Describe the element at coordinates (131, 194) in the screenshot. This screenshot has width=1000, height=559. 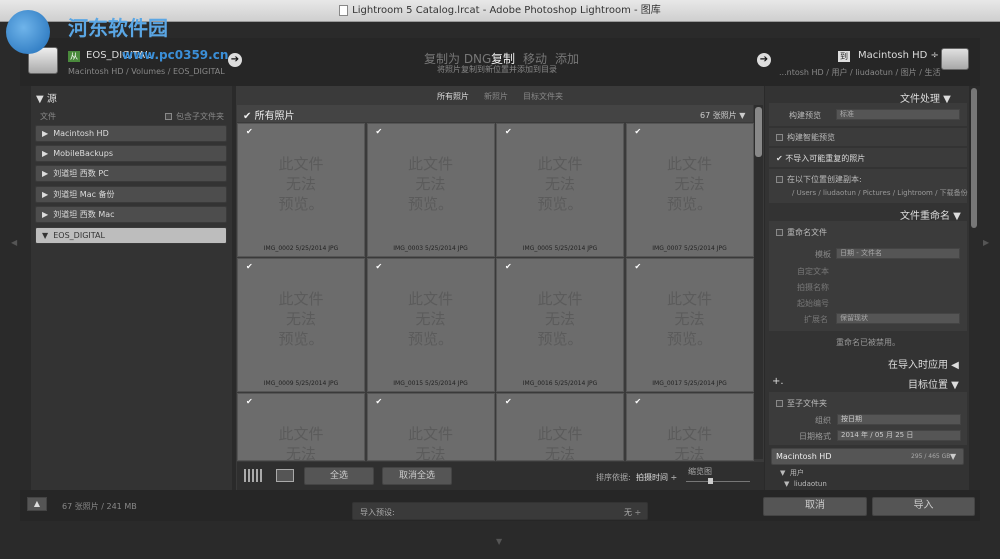
I see `source-item-mac-backup: ▶ 刘道坦 Mac 备份` at that location.